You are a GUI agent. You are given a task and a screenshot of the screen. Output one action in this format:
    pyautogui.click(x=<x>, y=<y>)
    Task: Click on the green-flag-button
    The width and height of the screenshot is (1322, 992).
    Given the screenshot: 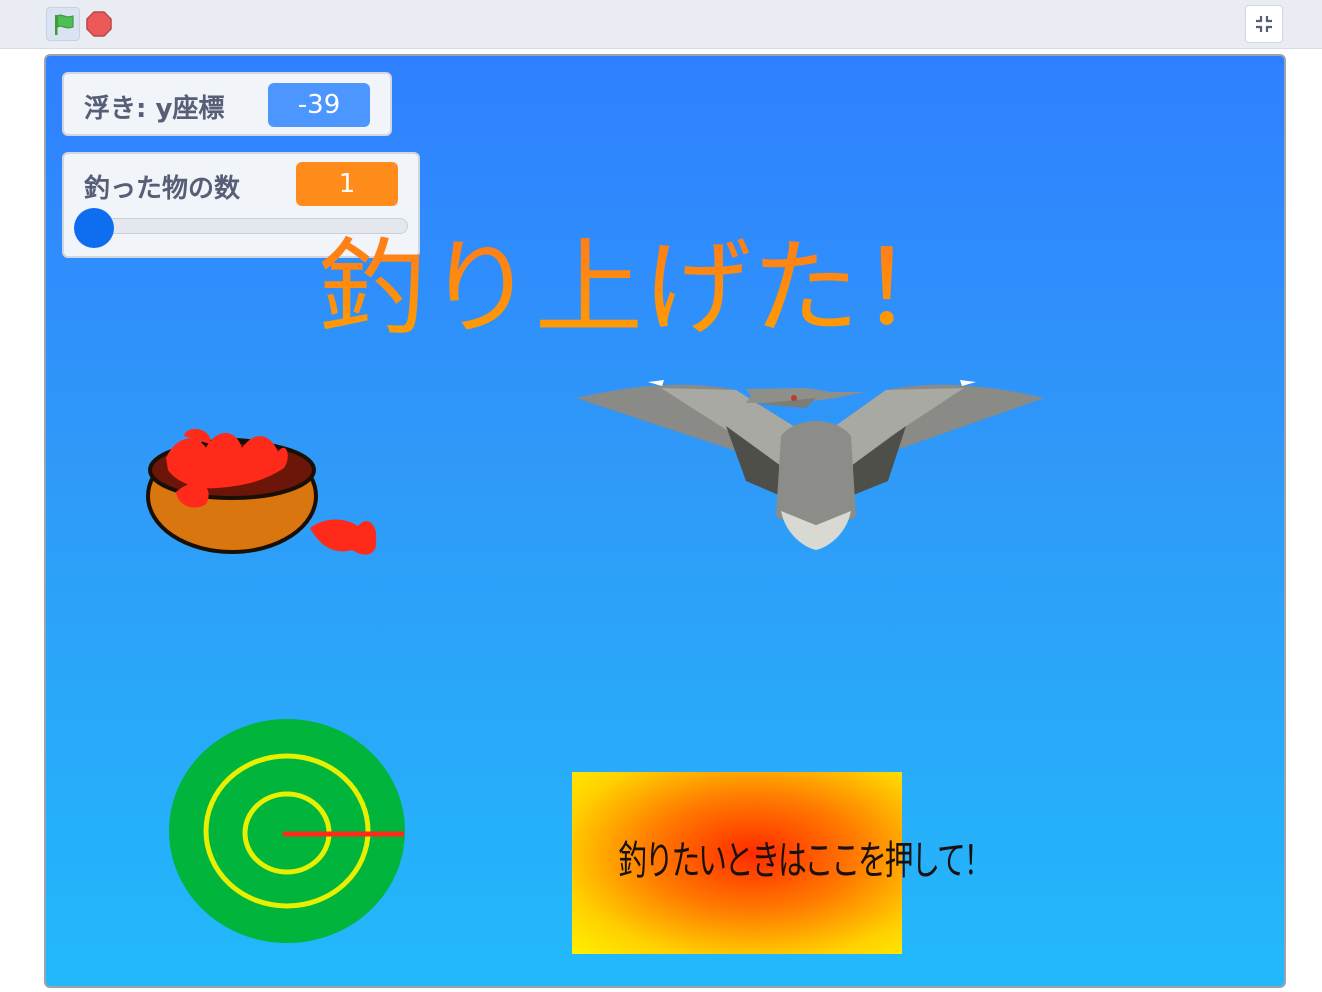 What is the action you would take?
    pyautogui.click(x=63, y=24)
    